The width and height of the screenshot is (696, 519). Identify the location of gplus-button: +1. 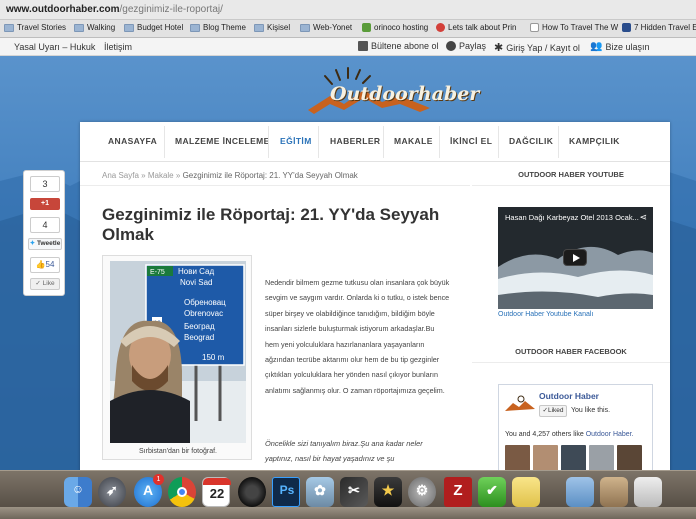
(45, 204).